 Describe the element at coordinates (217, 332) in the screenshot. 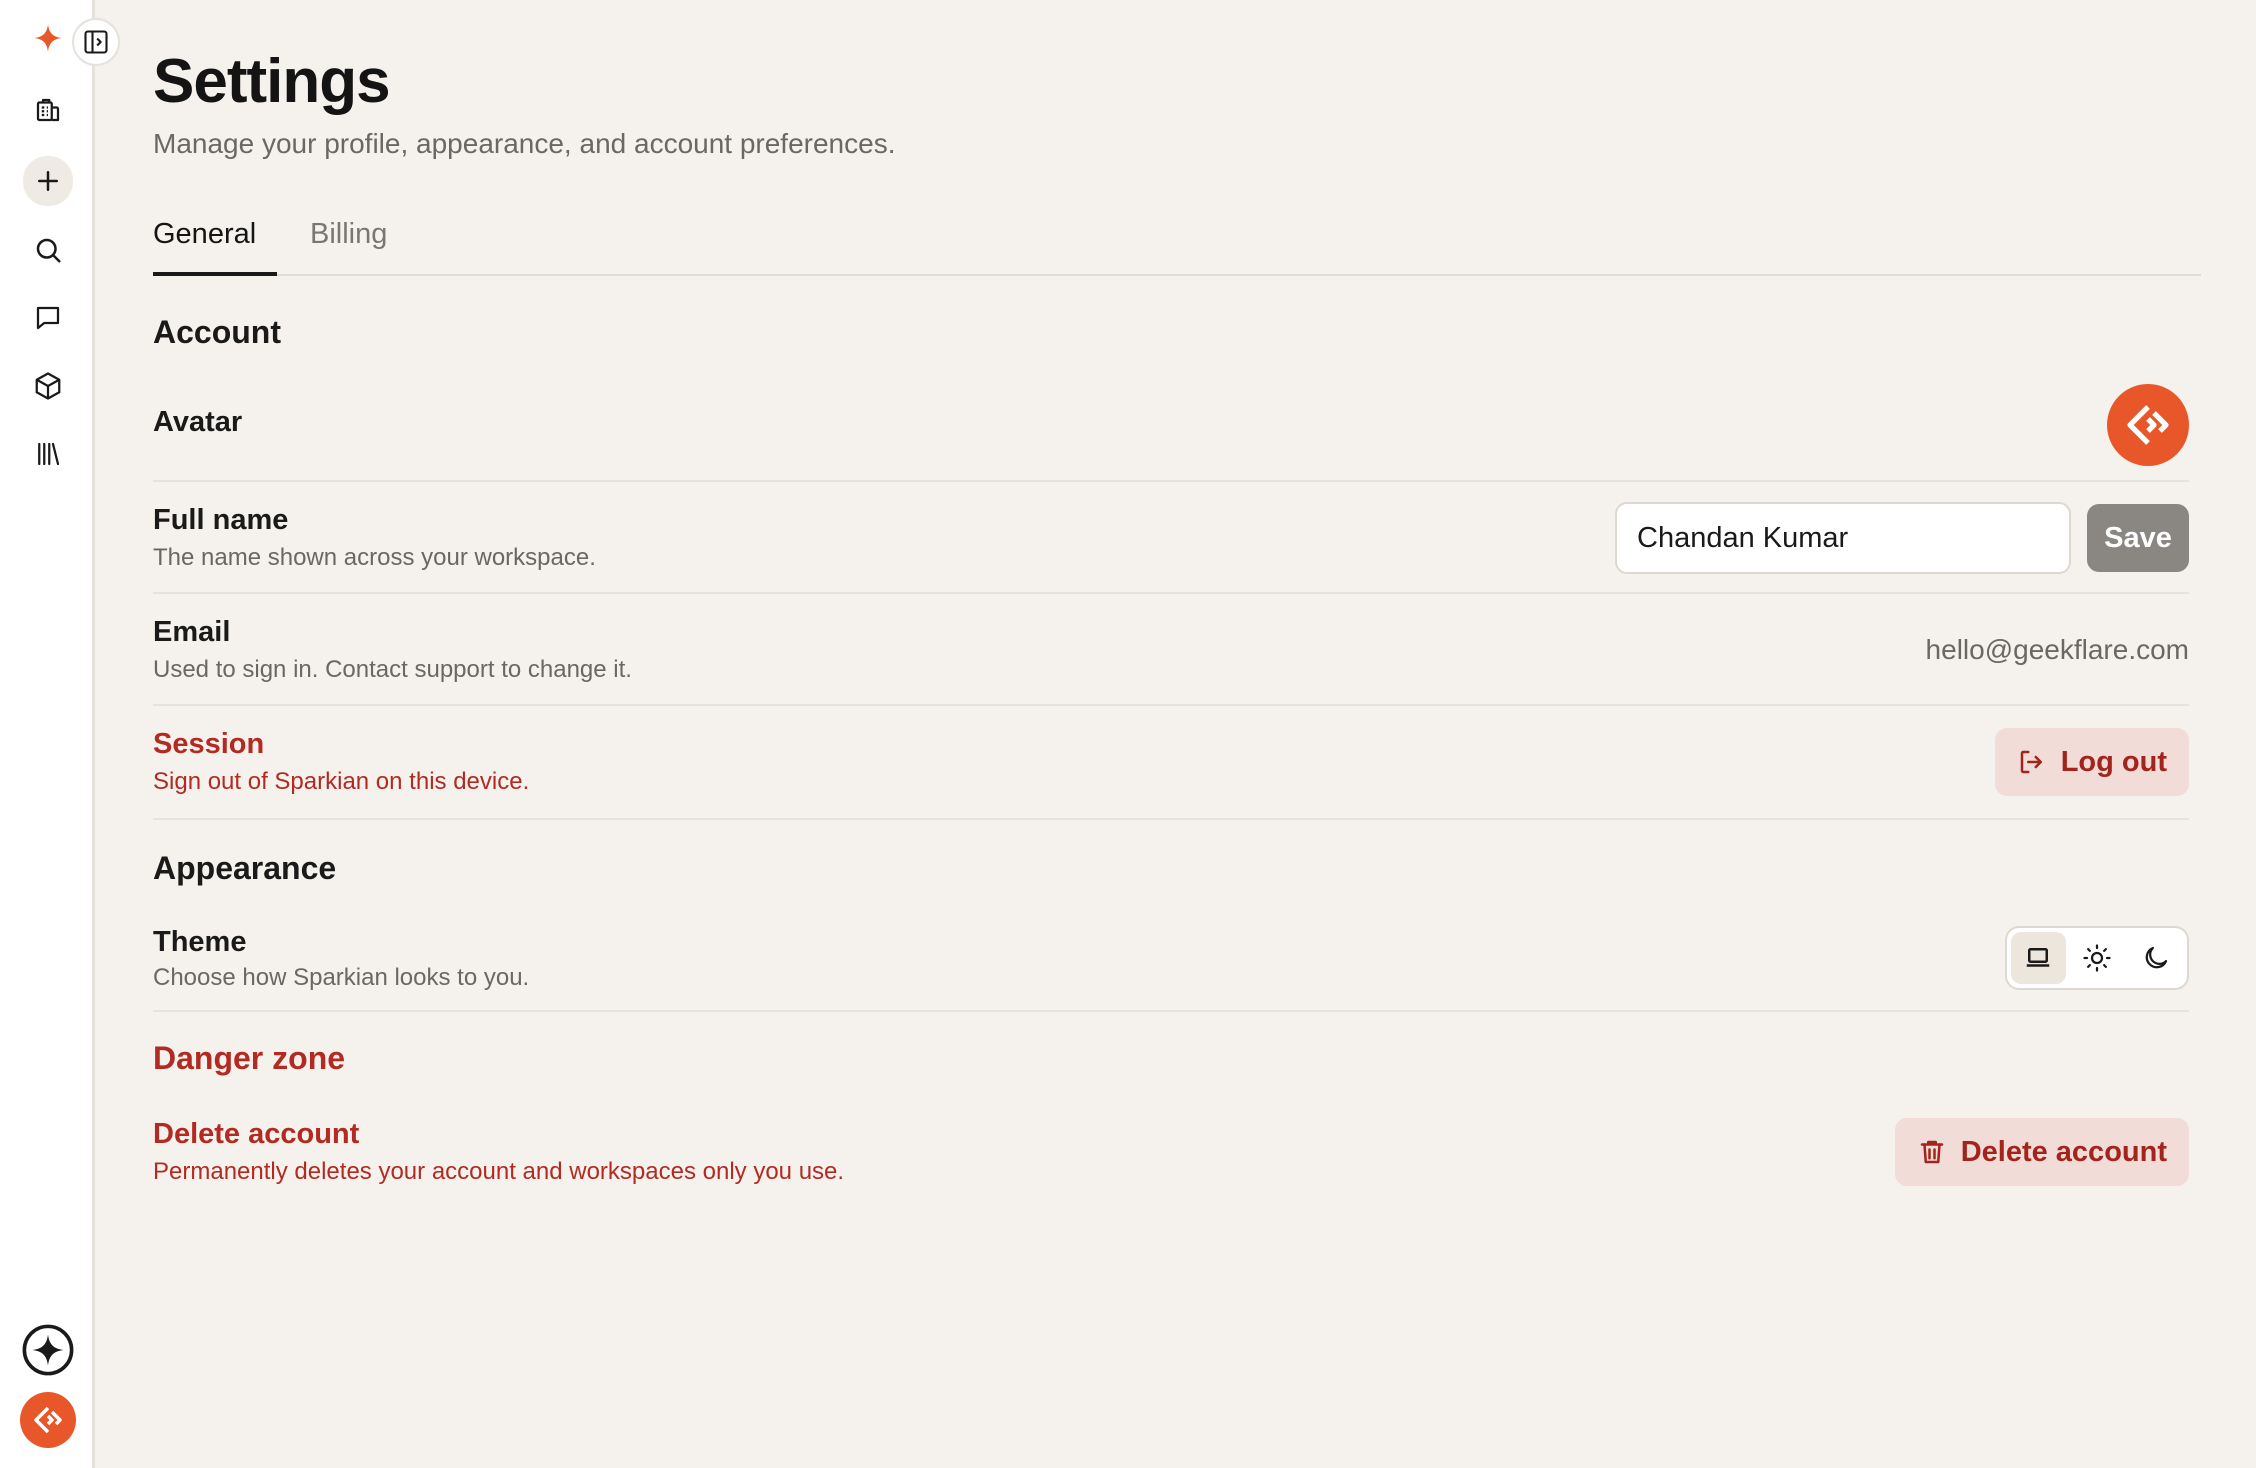

I see `account-section-title: Account` at that location.